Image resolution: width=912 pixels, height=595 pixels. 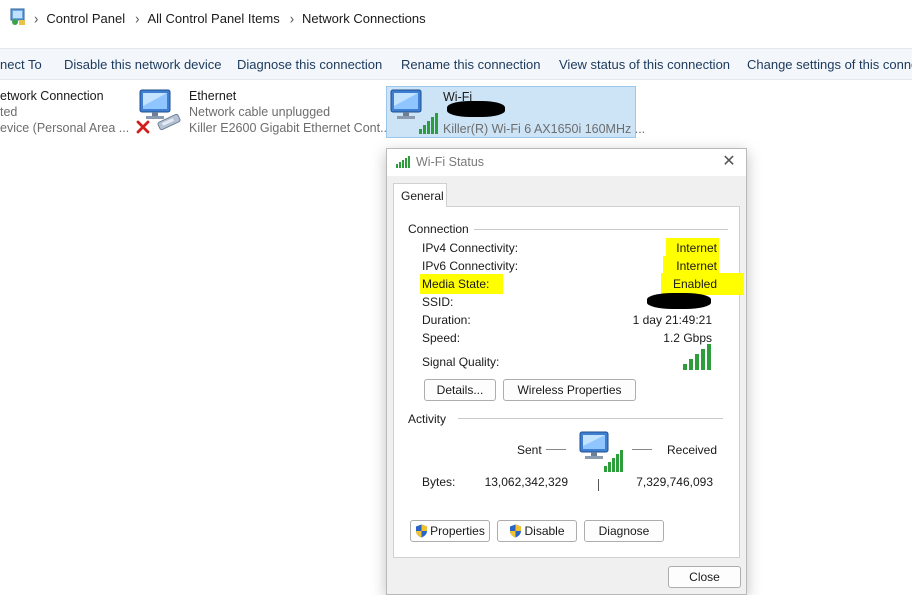 What do you see at coordinates (470, 64) in the screenshot?
I see `rename-connection-button: Rename this connection` at bounding box center [470, 64].